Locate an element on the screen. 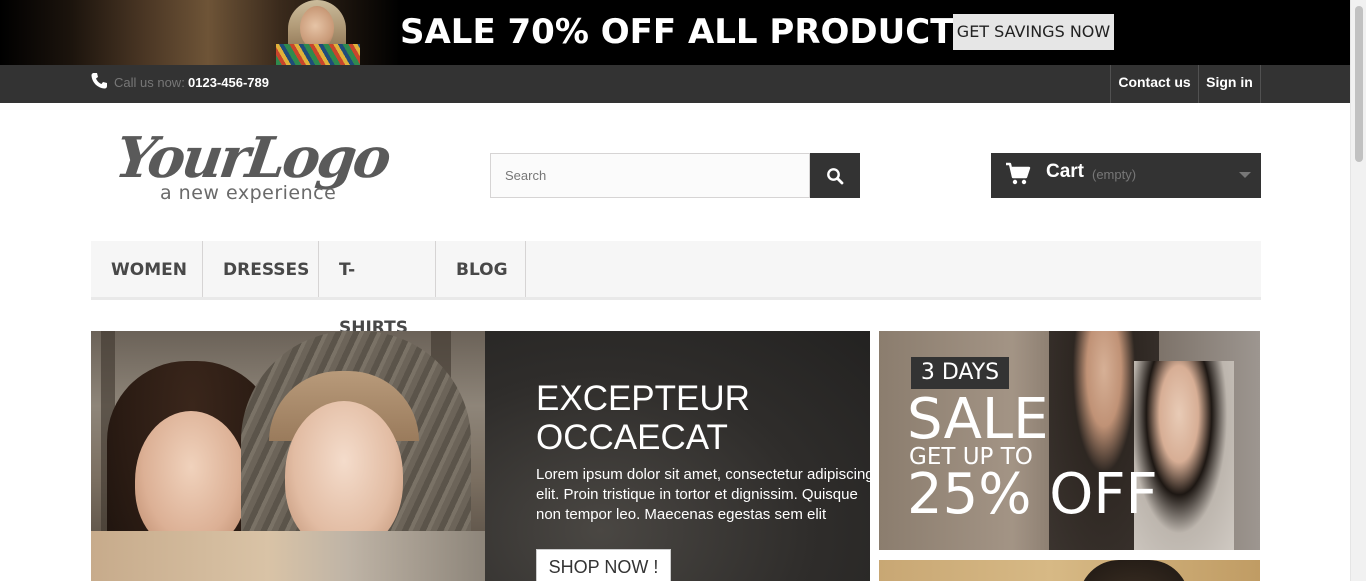 The image size is (1366, 581). menu-item-women: Women is located at coordinates (147, 269).